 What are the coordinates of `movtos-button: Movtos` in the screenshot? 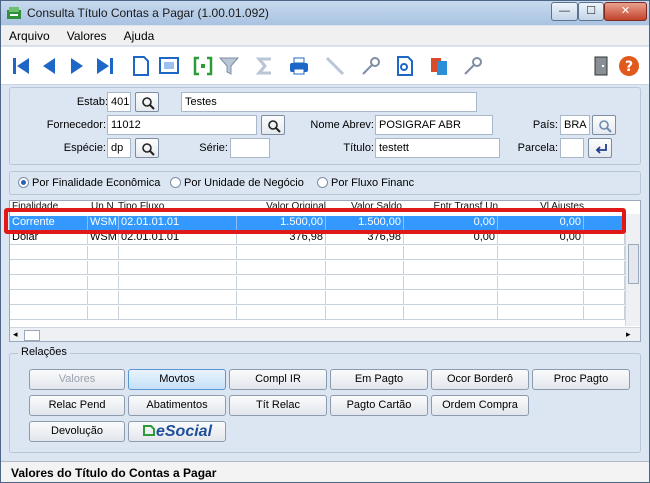 It's located at (177, 379).